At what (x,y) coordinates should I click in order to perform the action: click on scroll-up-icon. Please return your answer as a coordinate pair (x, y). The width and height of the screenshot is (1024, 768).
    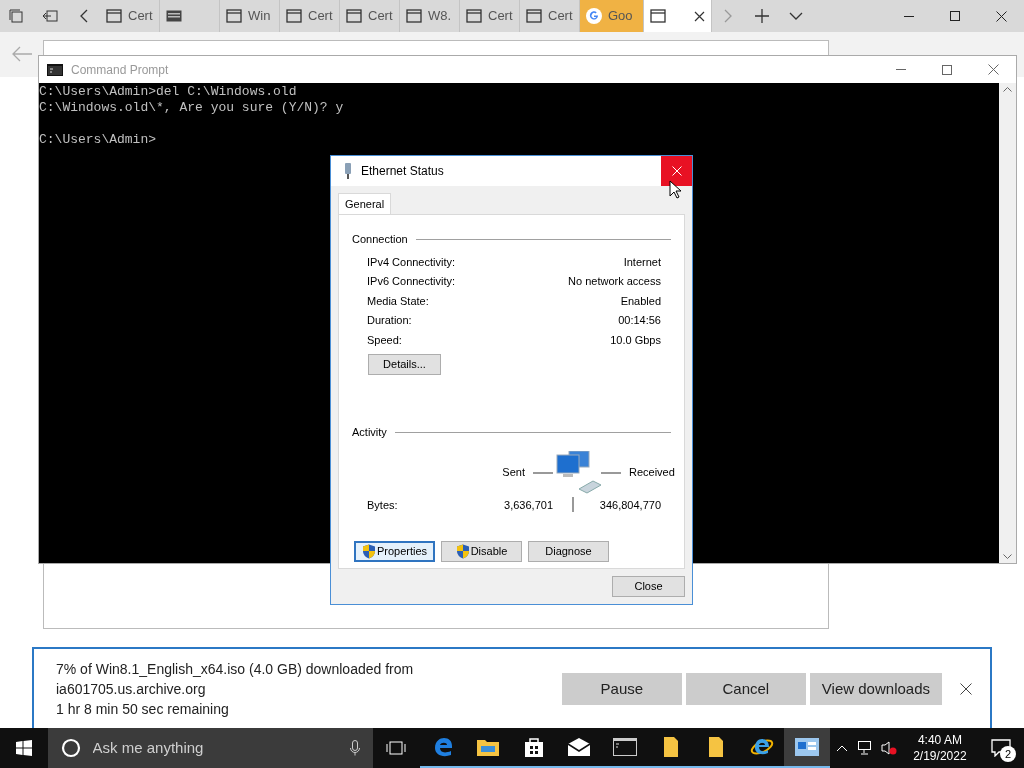
    Looking at the image, I should click on (1007, 89).